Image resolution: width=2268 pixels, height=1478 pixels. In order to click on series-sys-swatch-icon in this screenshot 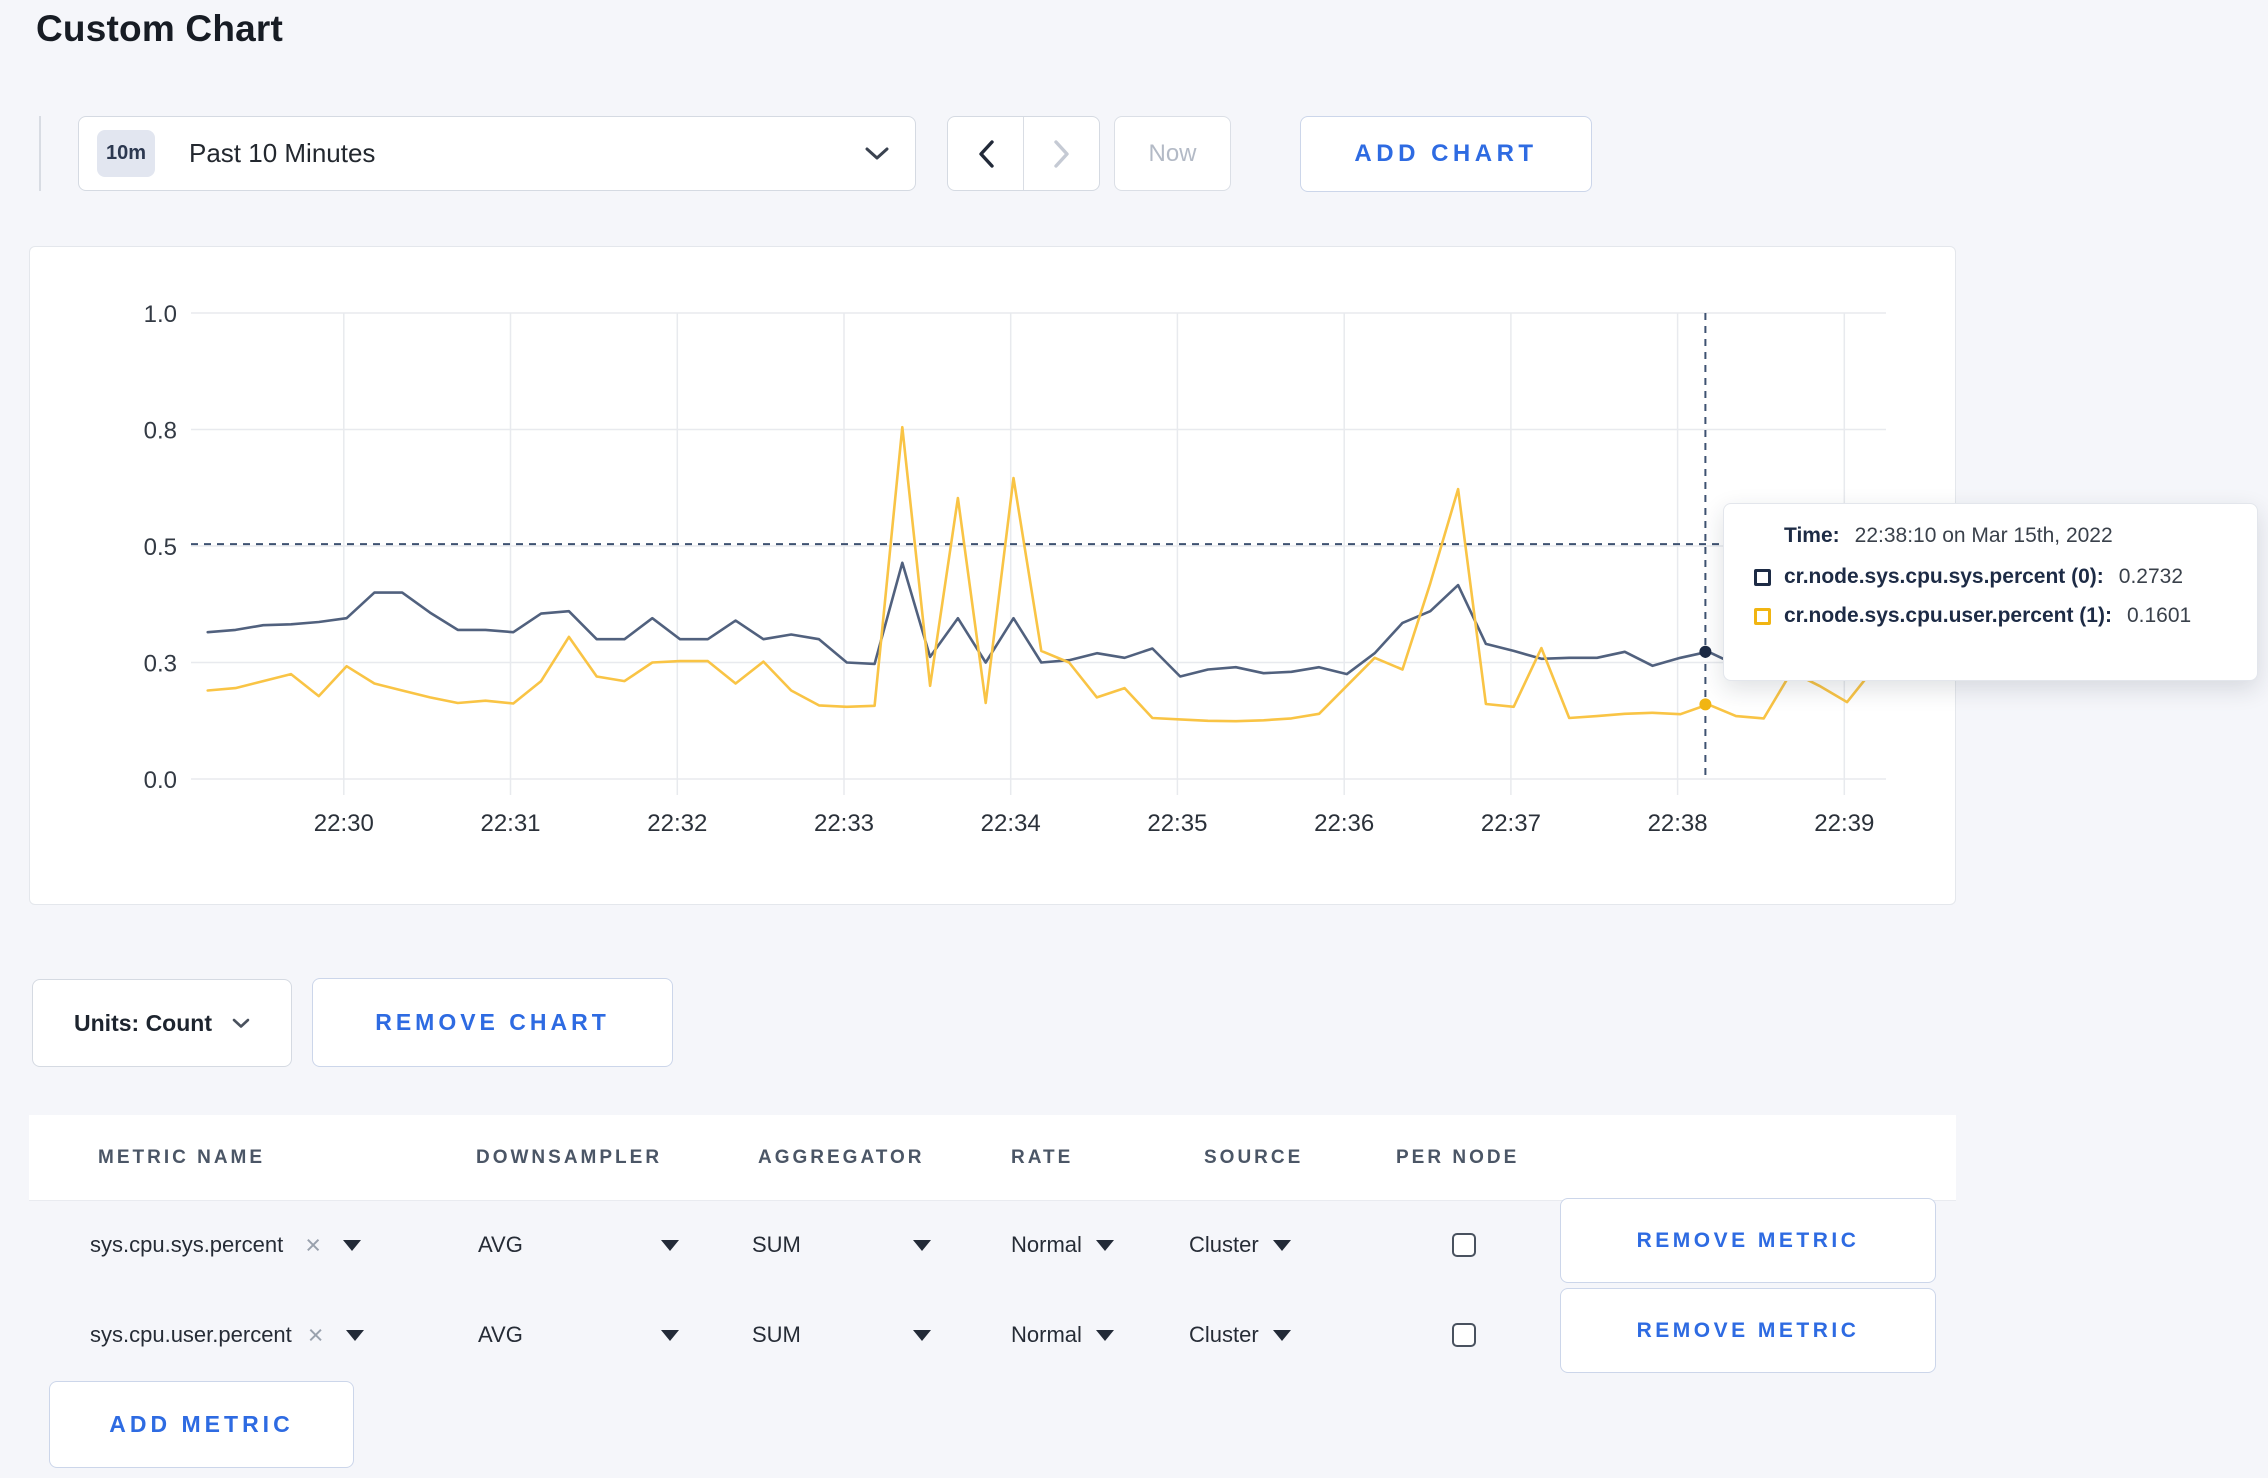, I will do `click(1762, 577)`.